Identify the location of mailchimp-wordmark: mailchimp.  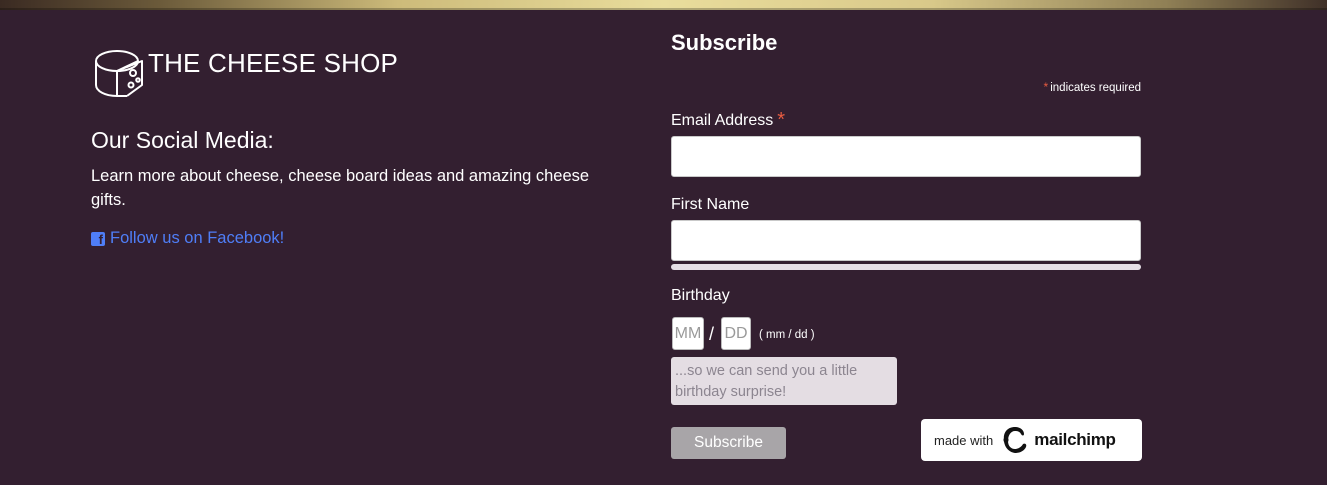
(1075, 439).